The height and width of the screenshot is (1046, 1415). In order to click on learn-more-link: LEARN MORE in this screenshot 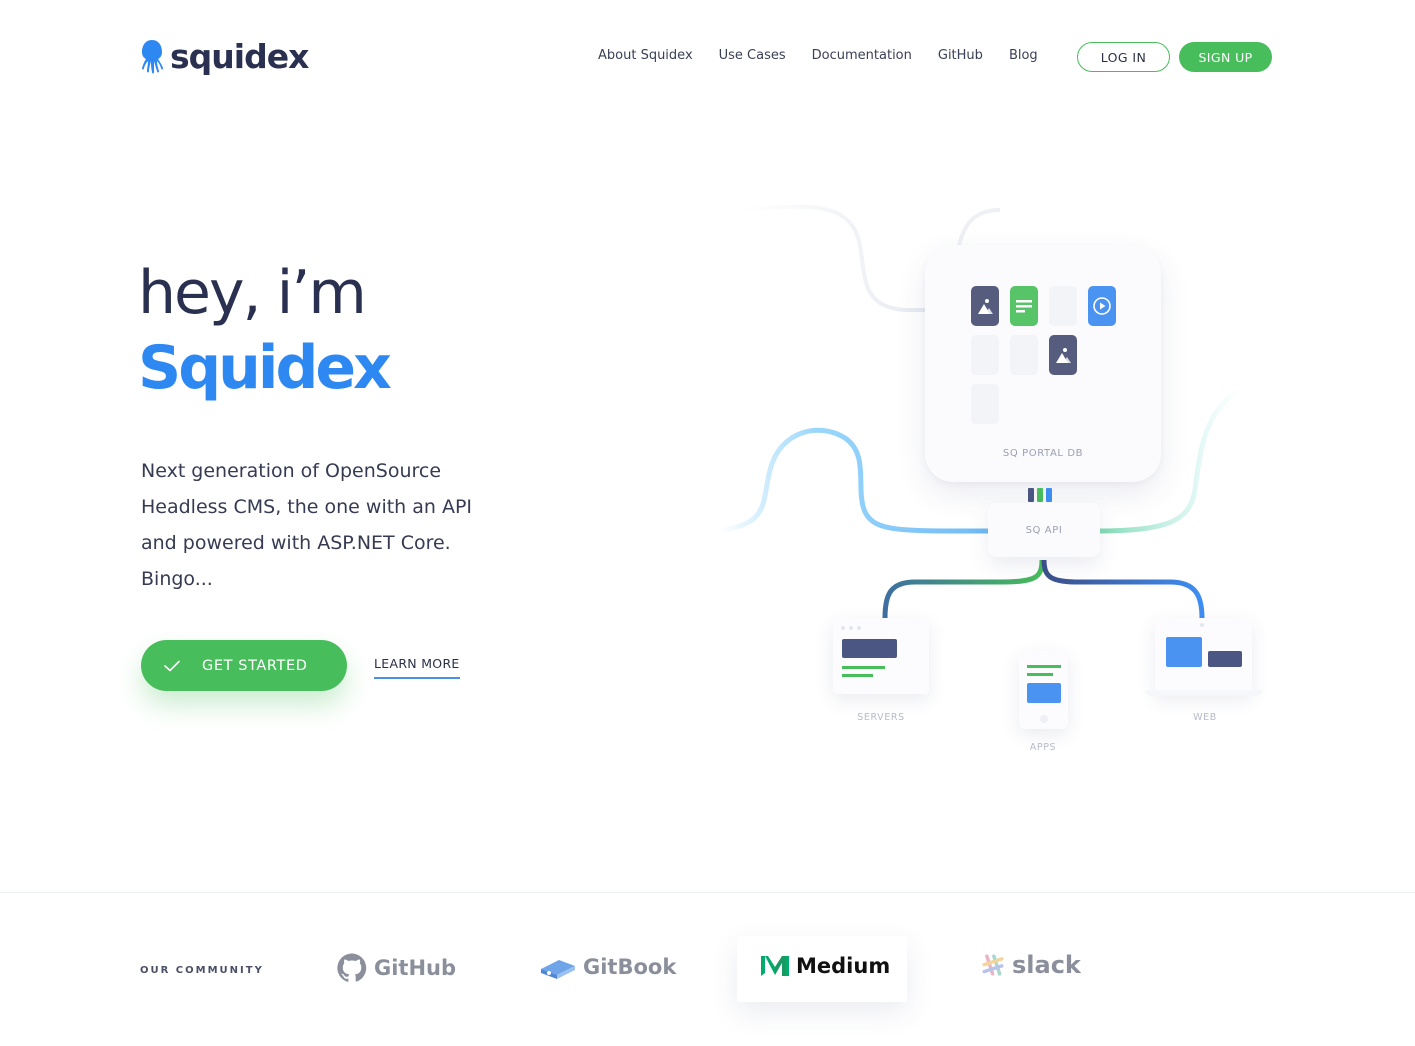, I will do `click(417, 667)`.